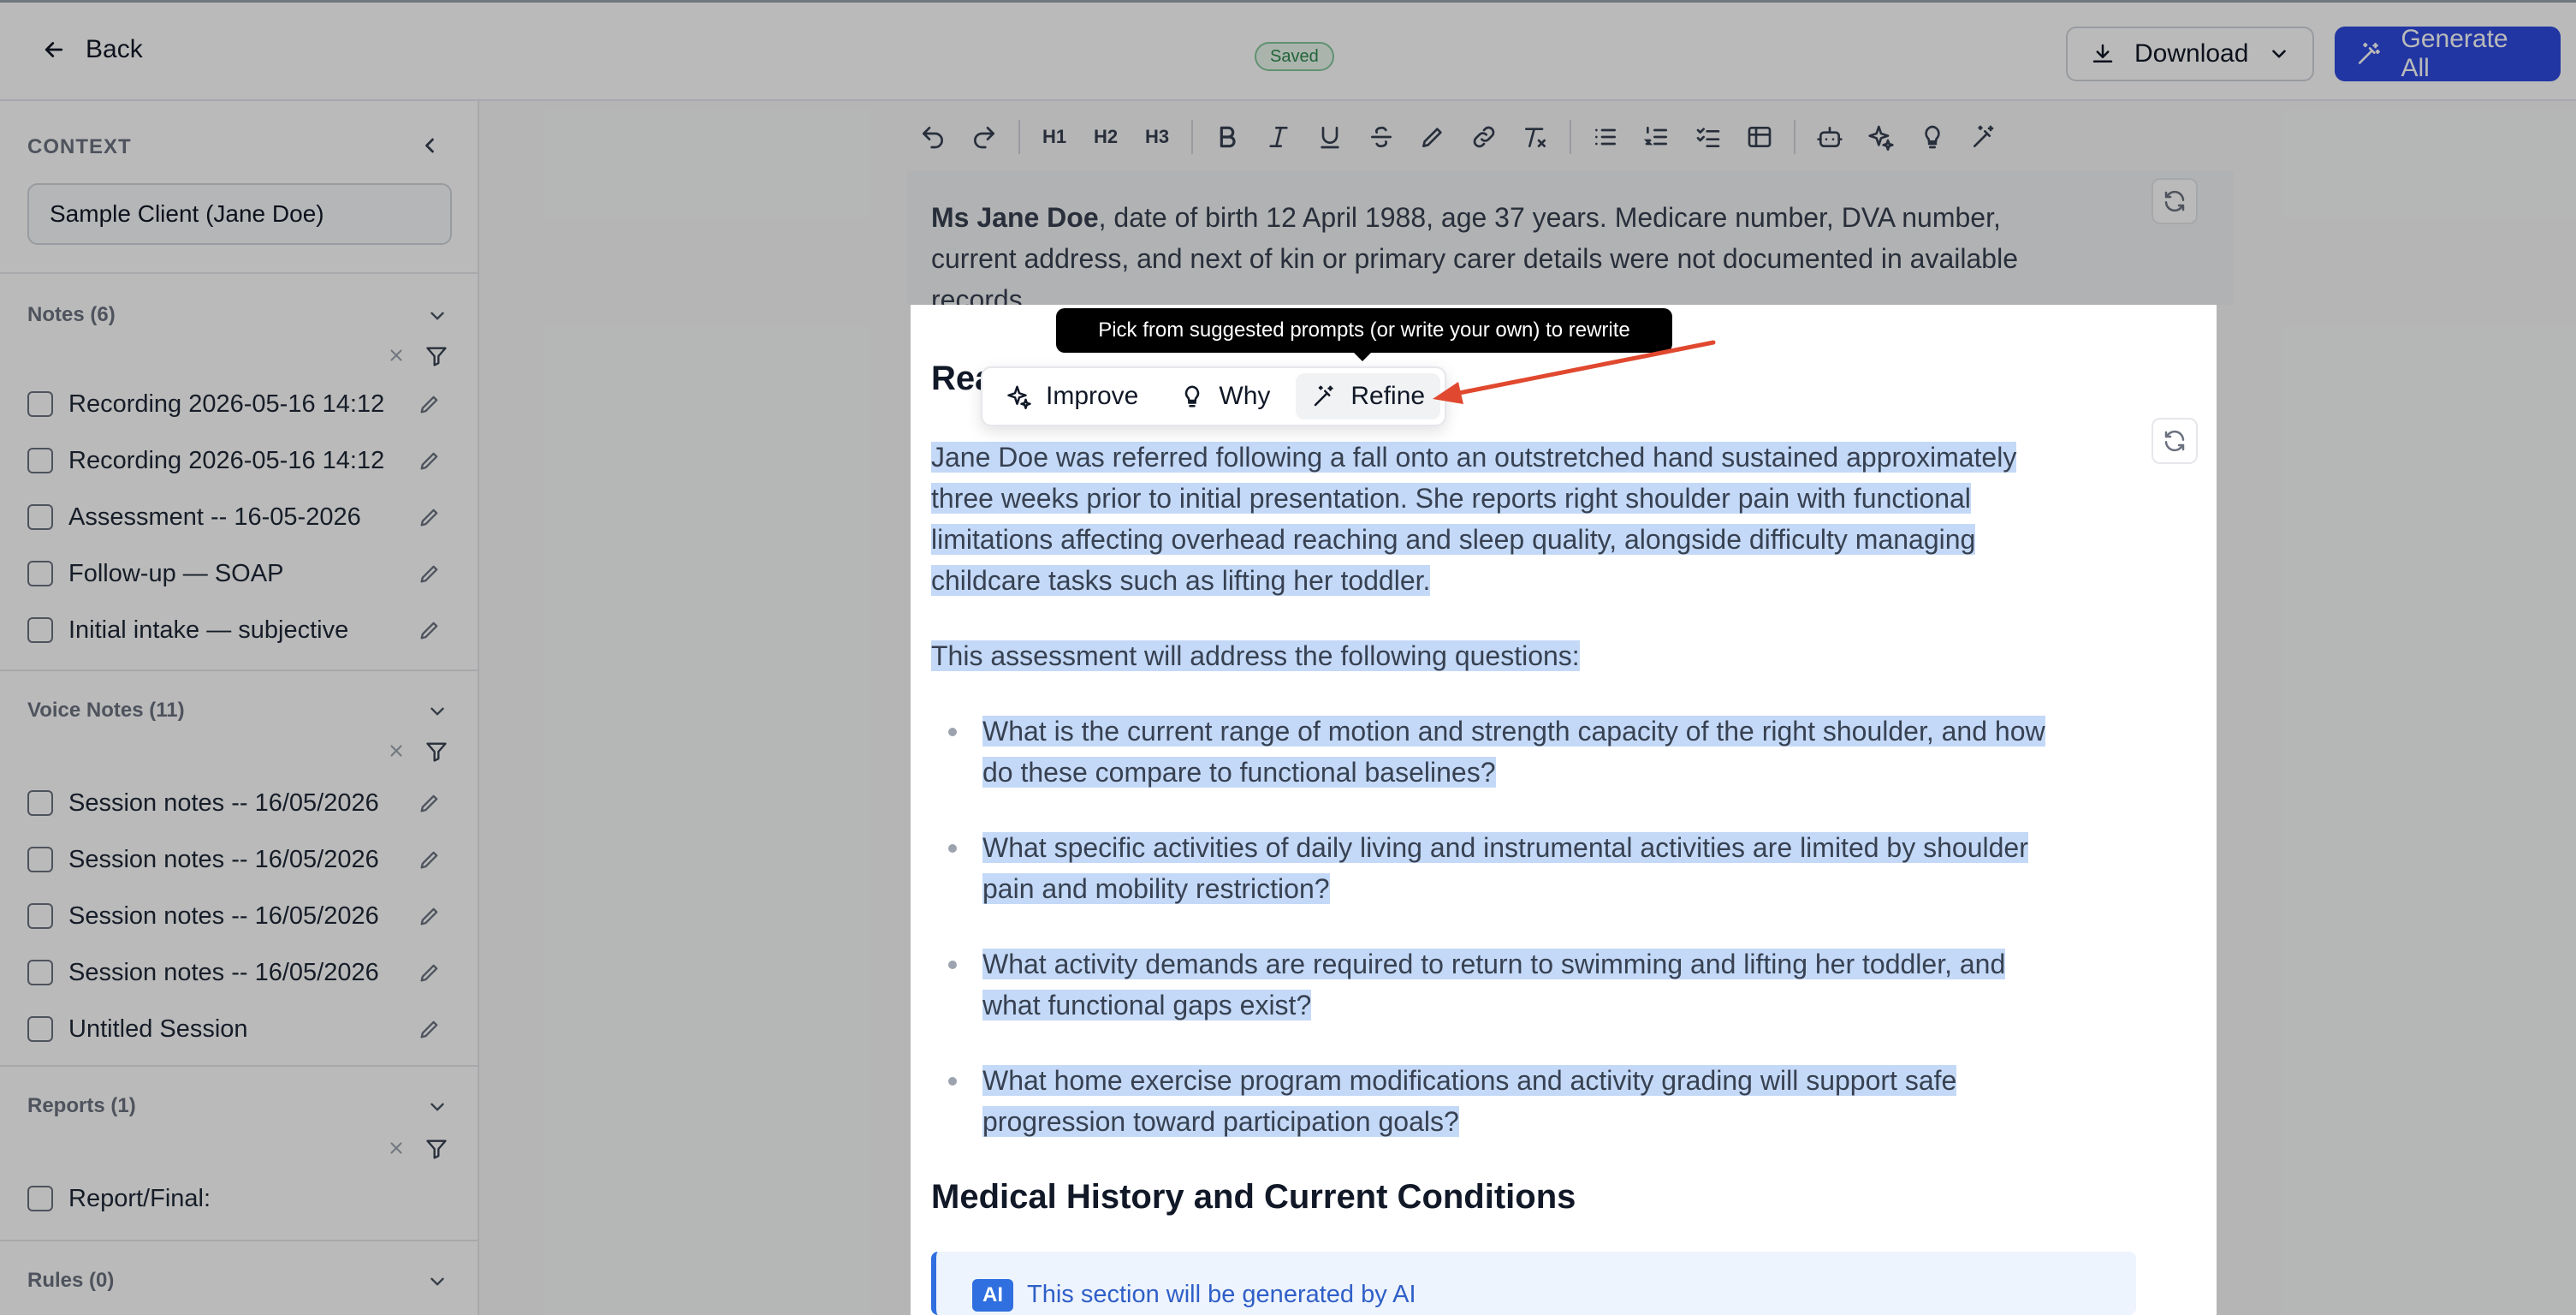 The width and height of the screenshot is (2576, 1315). I want to click on improve-button: Improve, so click(1072, 396).